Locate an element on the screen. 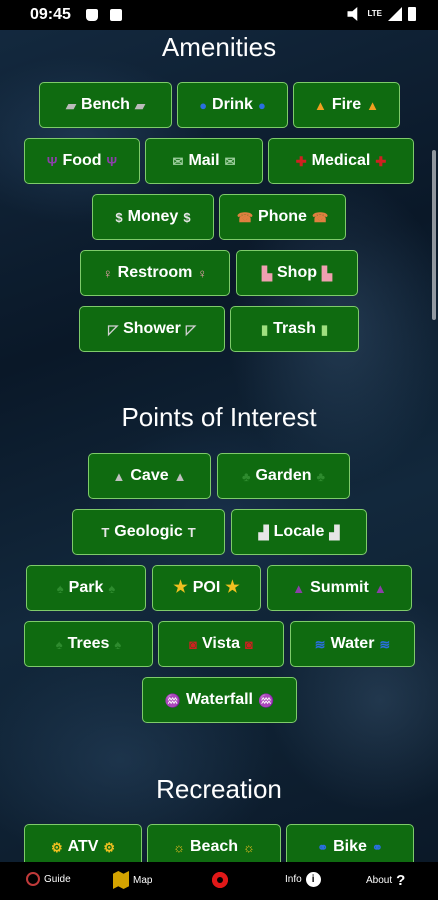  battery-icon is located at coordinates (412, 14).